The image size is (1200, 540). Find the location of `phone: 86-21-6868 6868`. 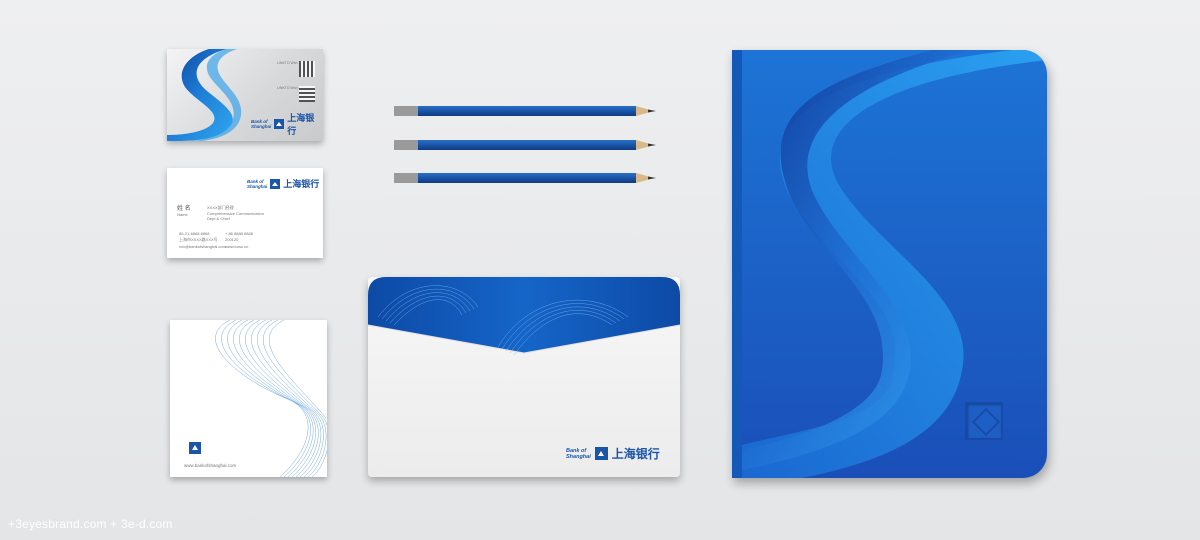

phone: 86-21-6868 6868 is located at coordinates (194, 233).